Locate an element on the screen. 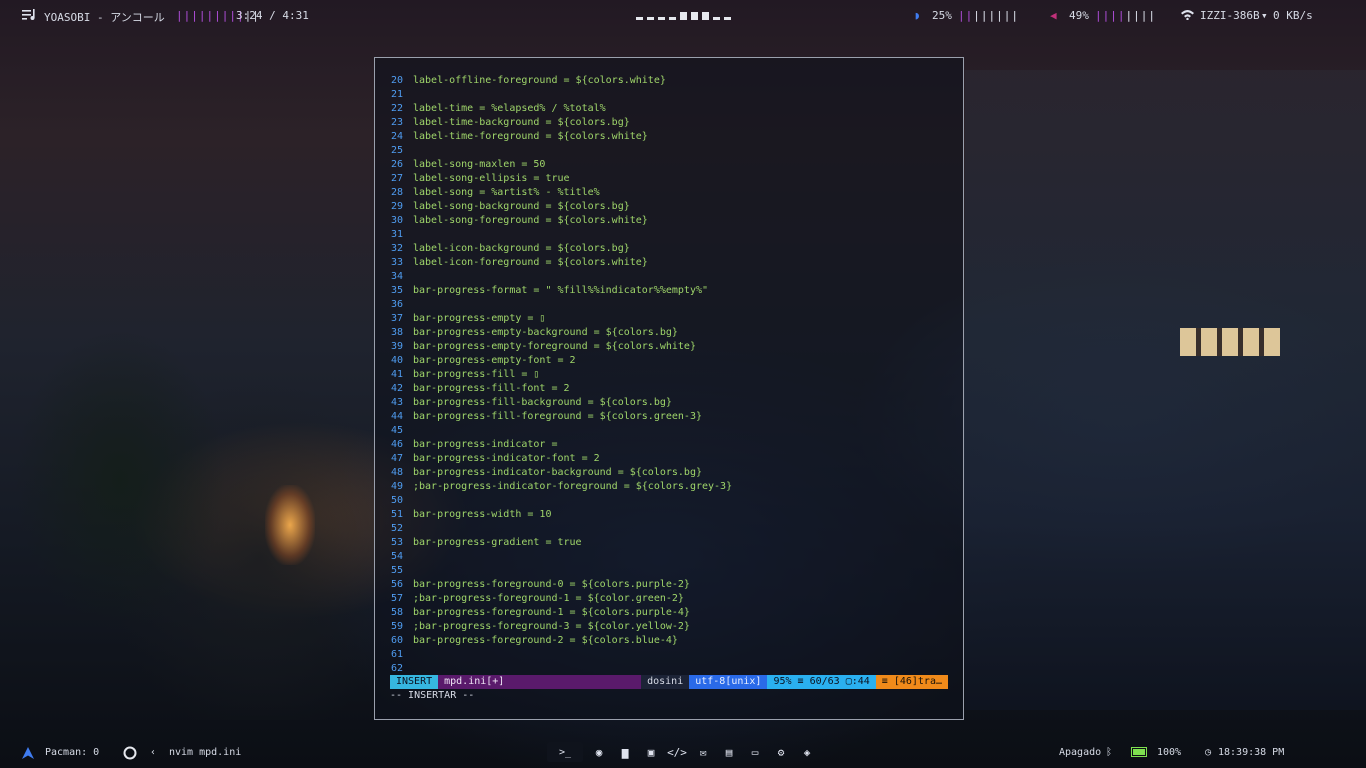 This screenshot has width=1366, height=768. editor-line: 32 label-icon-background = ${colors.bg} is located at coordinates (561, 249).